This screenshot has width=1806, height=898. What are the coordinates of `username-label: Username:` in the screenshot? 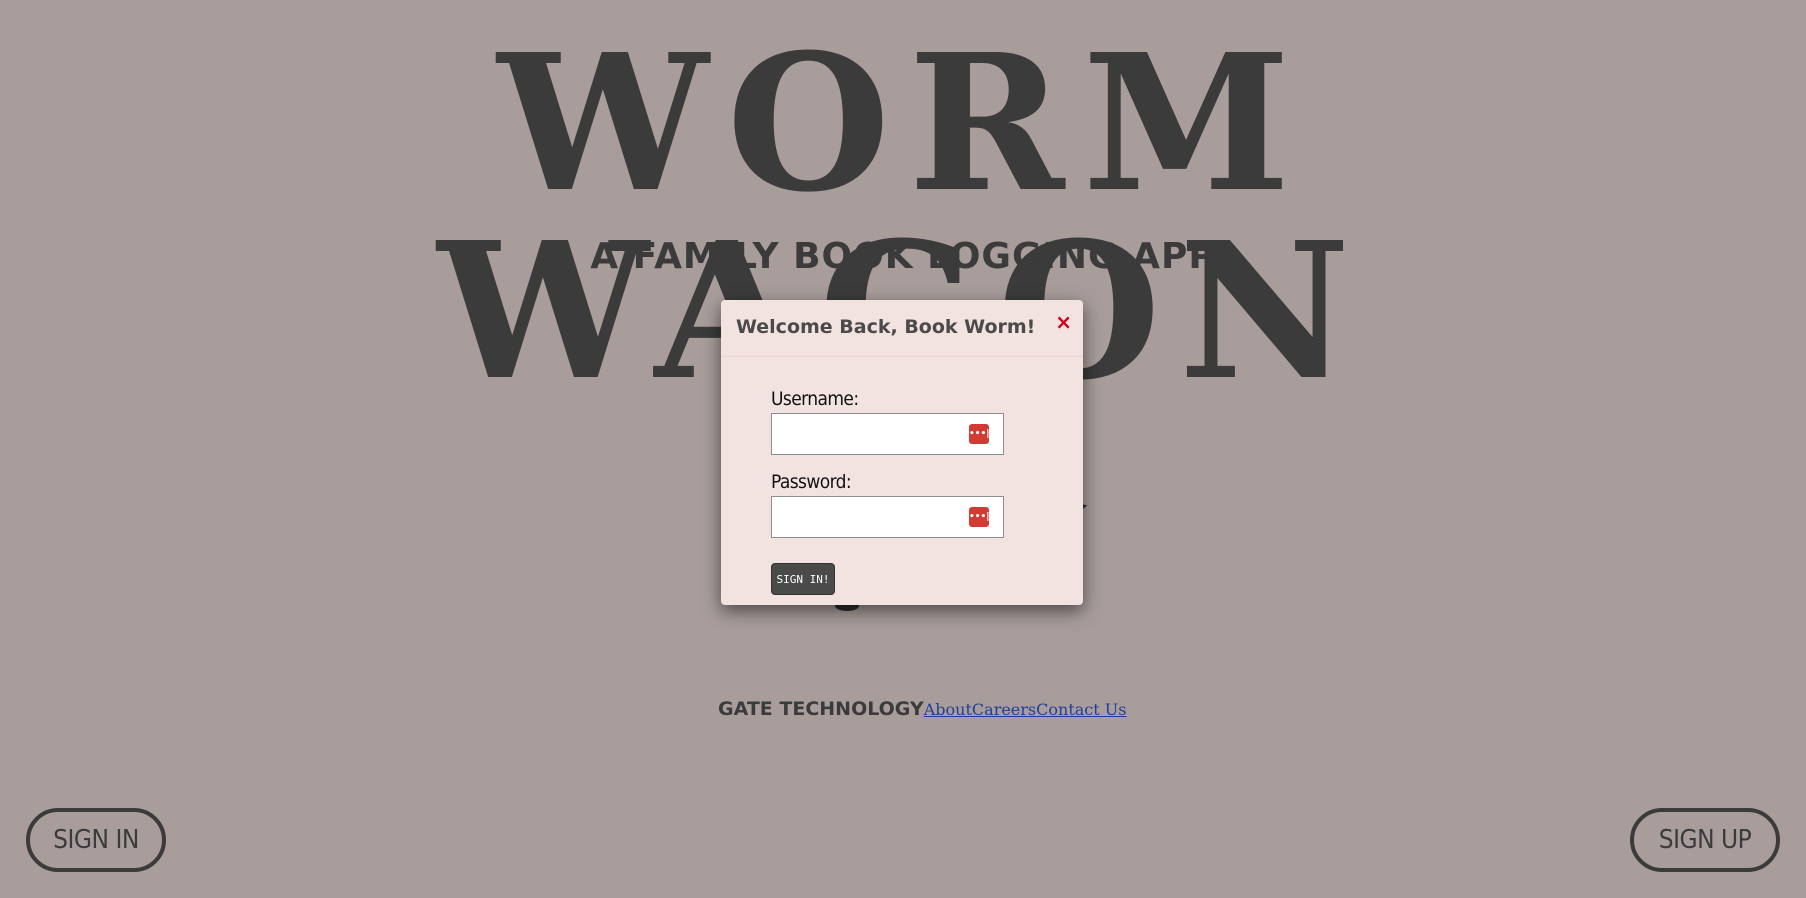 It's located at (815, 399).